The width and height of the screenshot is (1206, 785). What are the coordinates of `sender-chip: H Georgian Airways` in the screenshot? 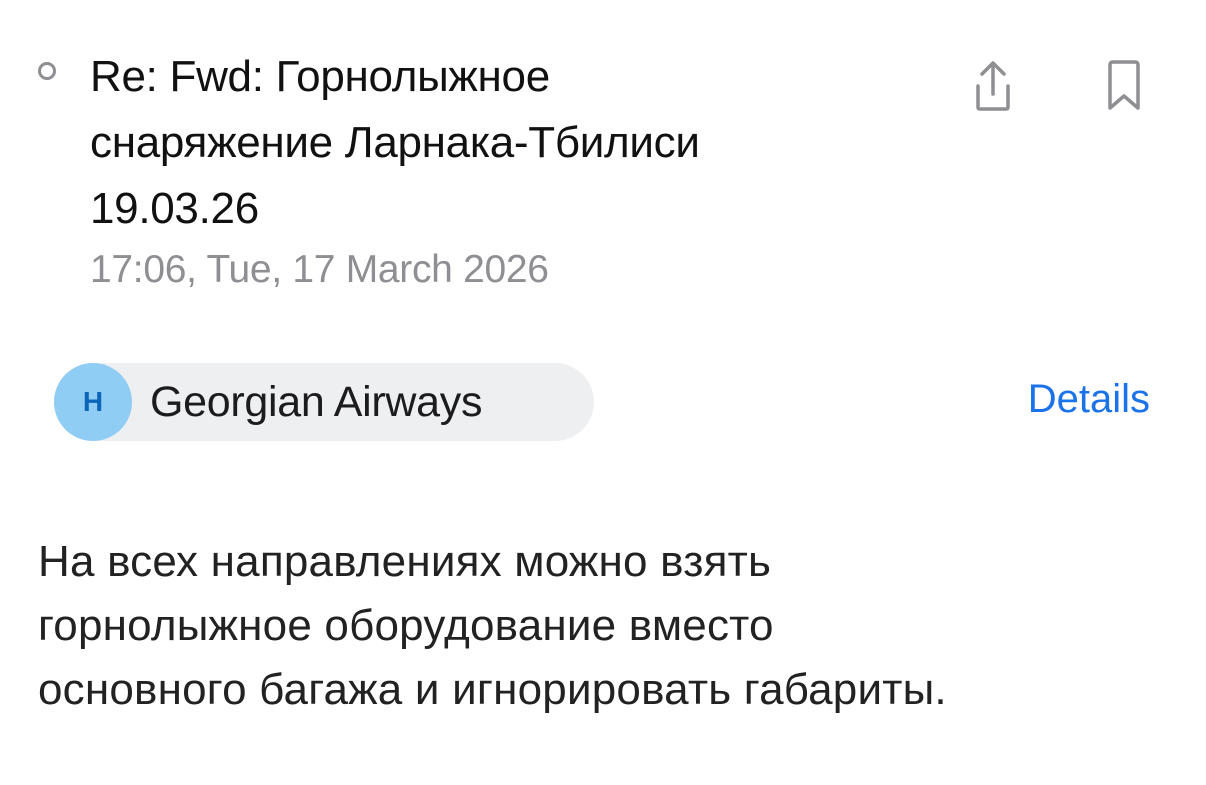 It's located at (324, 402).